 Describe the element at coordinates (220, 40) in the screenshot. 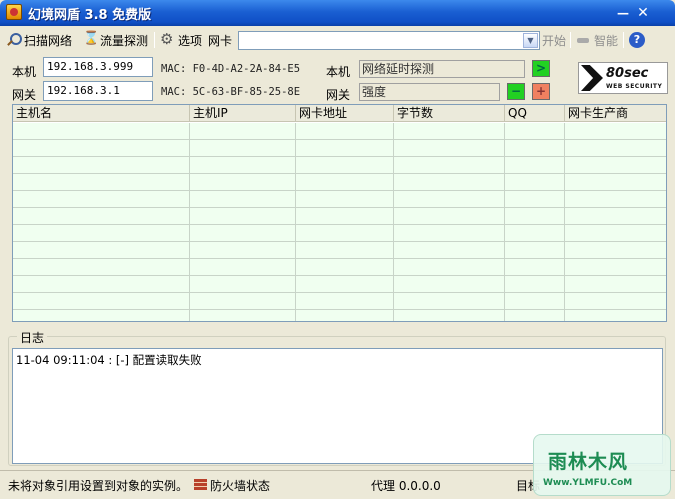

I see `nic-label: 网卡` at that location.